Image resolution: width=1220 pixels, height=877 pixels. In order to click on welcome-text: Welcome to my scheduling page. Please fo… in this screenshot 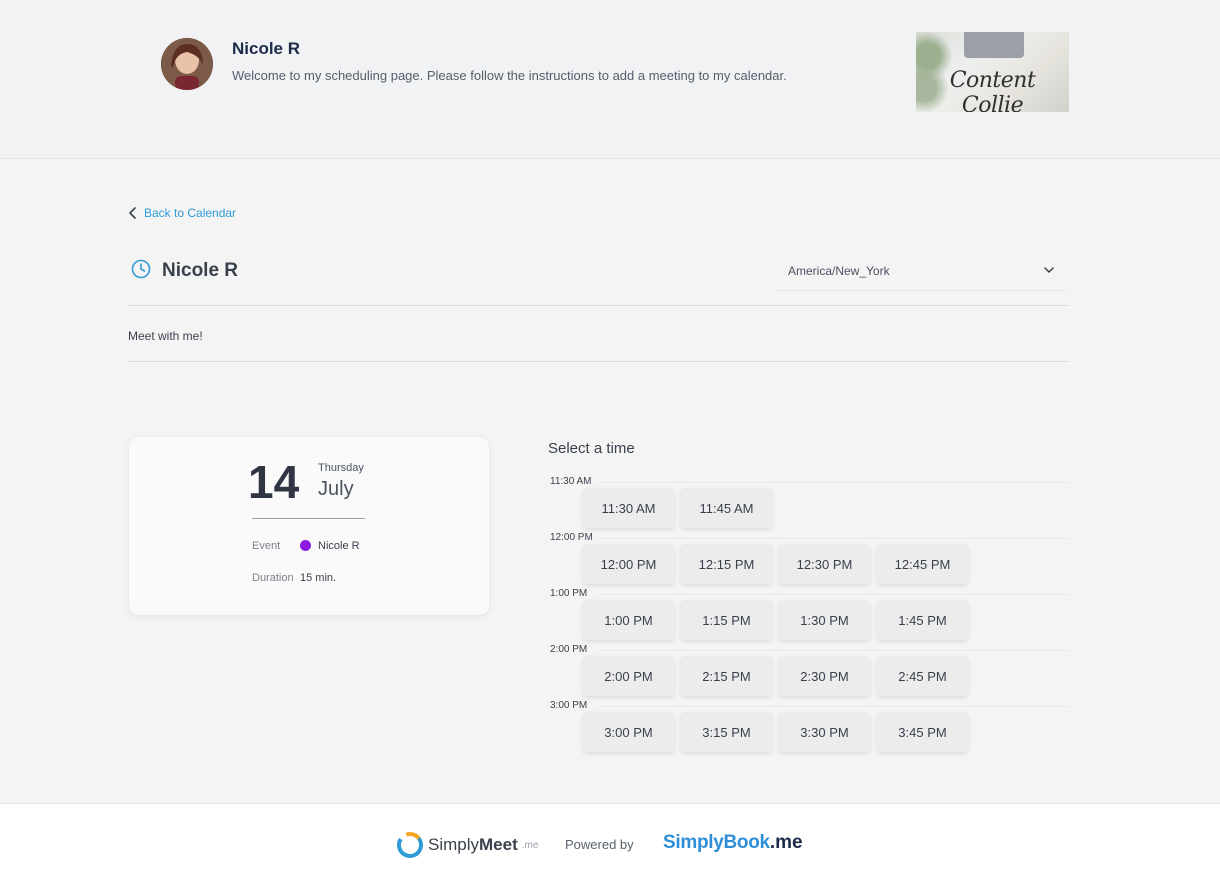, I will do `click(509, 75)`.